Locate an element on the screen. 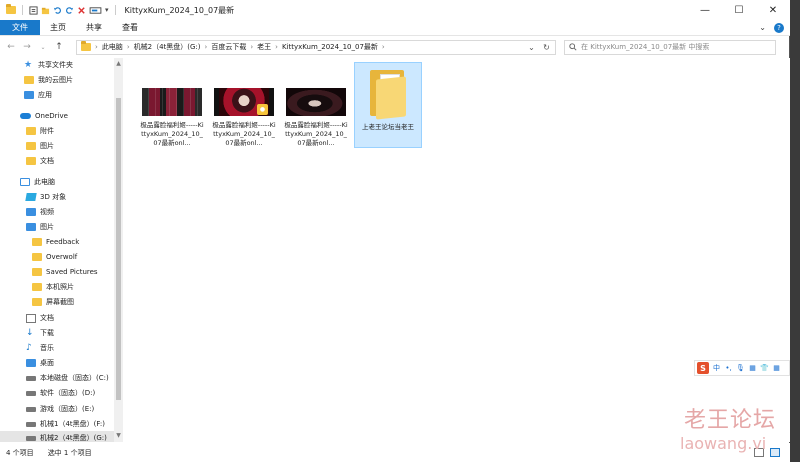 Image resolution: width=800 pixels, height=462 pixels. nav-item-onedrive: OneDrive is located at coordinates (34, 116).